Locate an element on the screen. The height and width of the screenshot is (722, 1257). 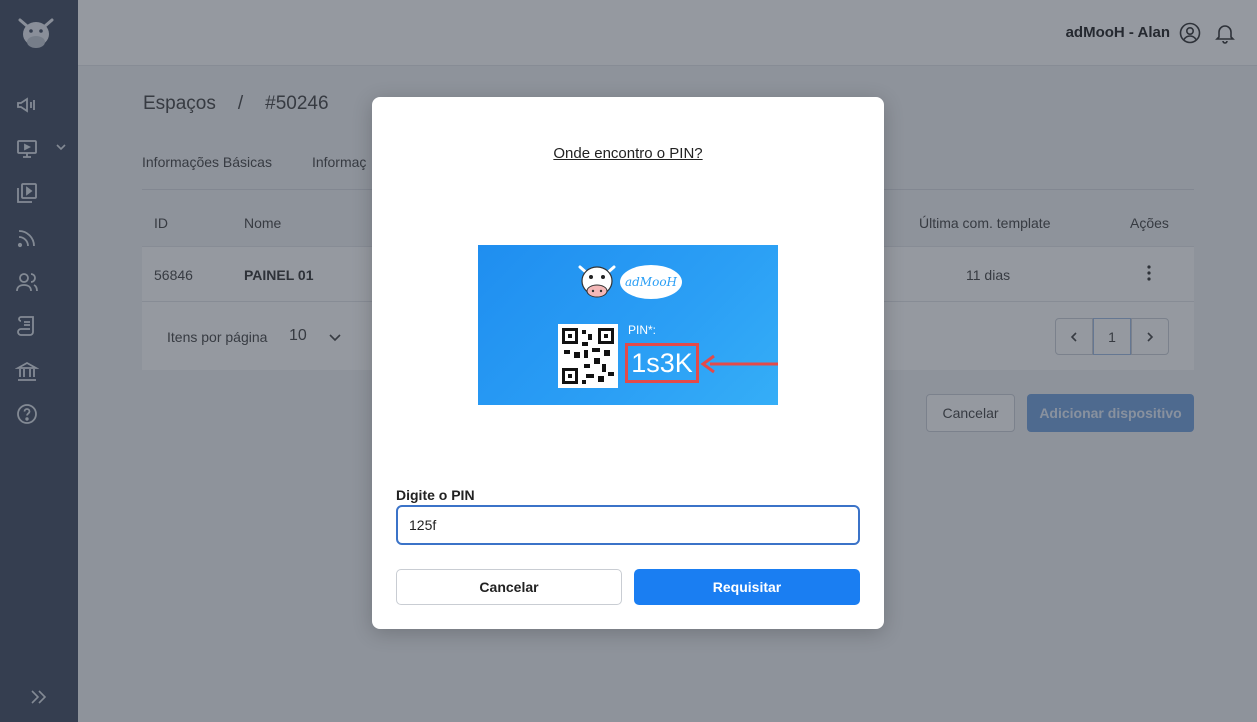
brand-bubble: adMooH is located at coordinates (651, 282).